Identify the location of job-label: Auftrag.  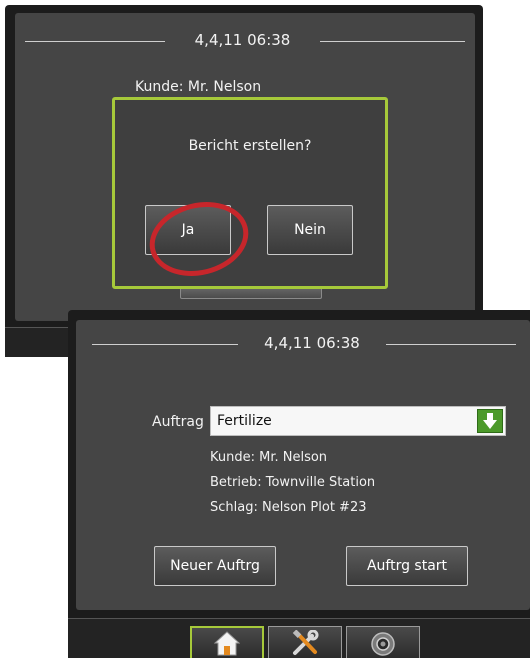
(178, 422).